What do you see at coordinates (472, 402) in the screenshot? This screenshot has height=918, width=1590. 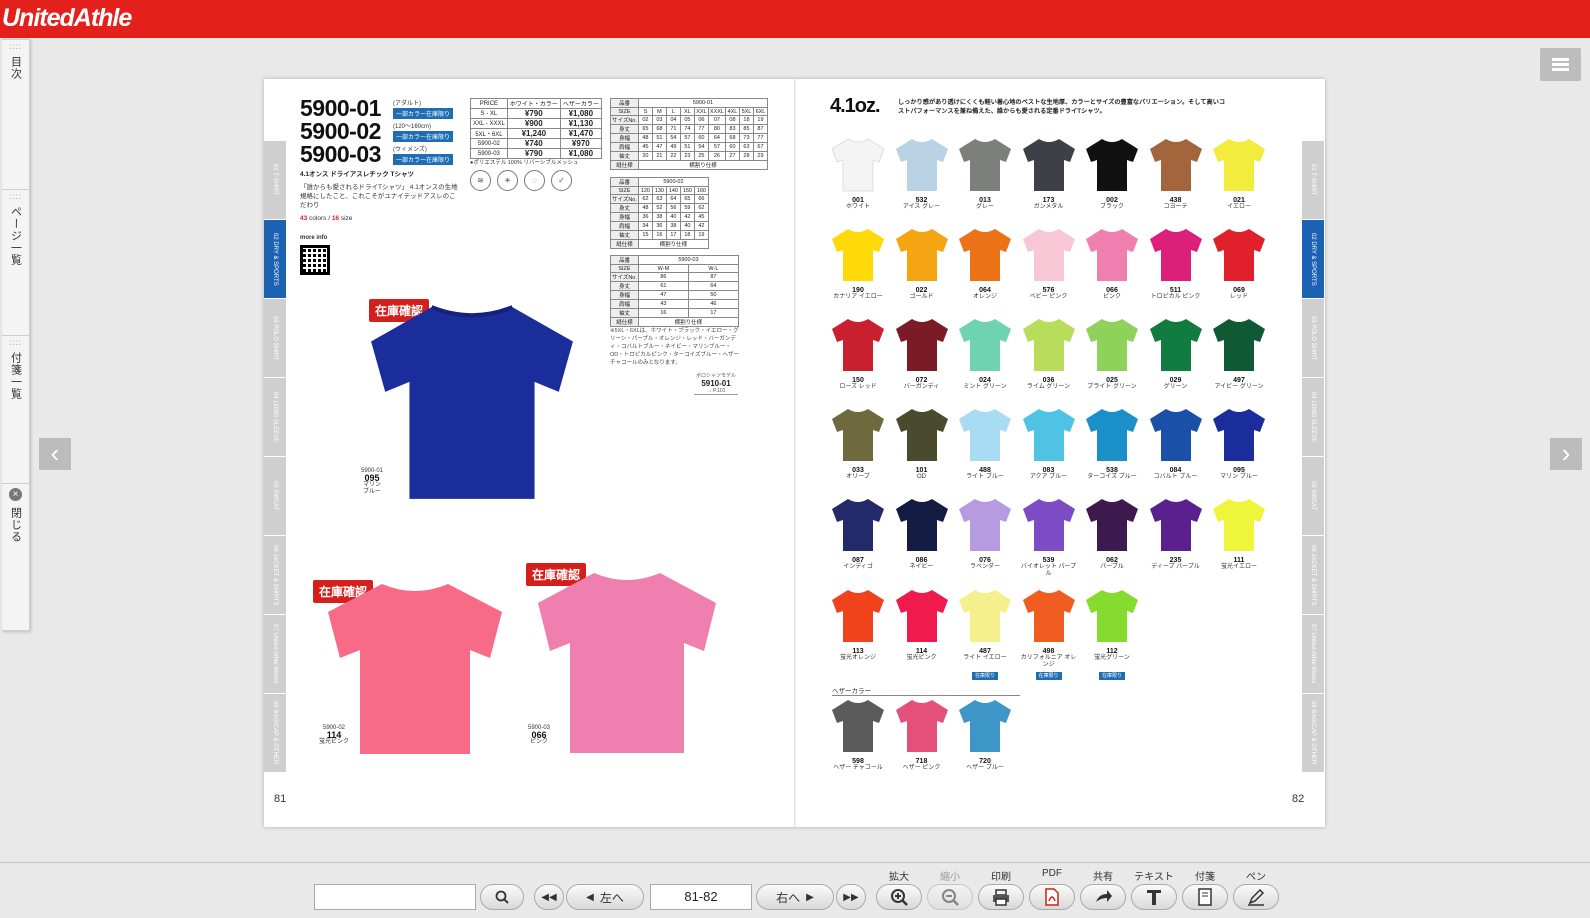 I see `main-shirt-image` at bounding box center [472, 402].